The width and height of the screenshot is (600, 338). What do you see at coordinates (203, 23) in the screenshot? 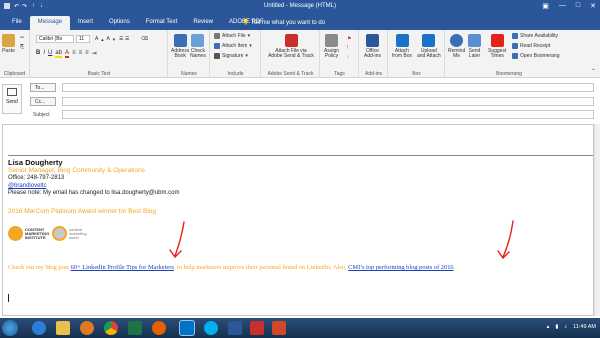
I see `tab-review: Review` at bounding box center [203, 23].